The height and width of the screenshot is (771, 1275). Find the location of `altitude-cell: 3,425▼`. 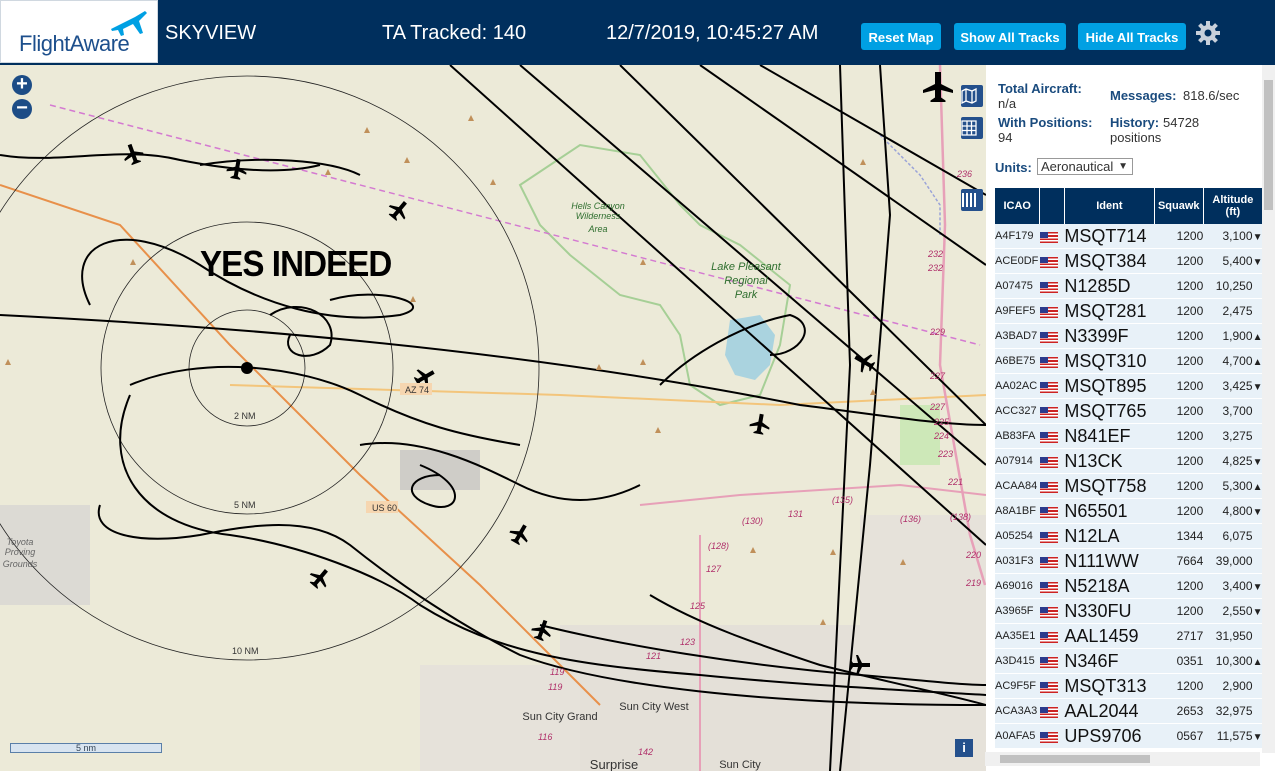

altitude-cell: 3,425▼ is located at coordinates (1233, 386).